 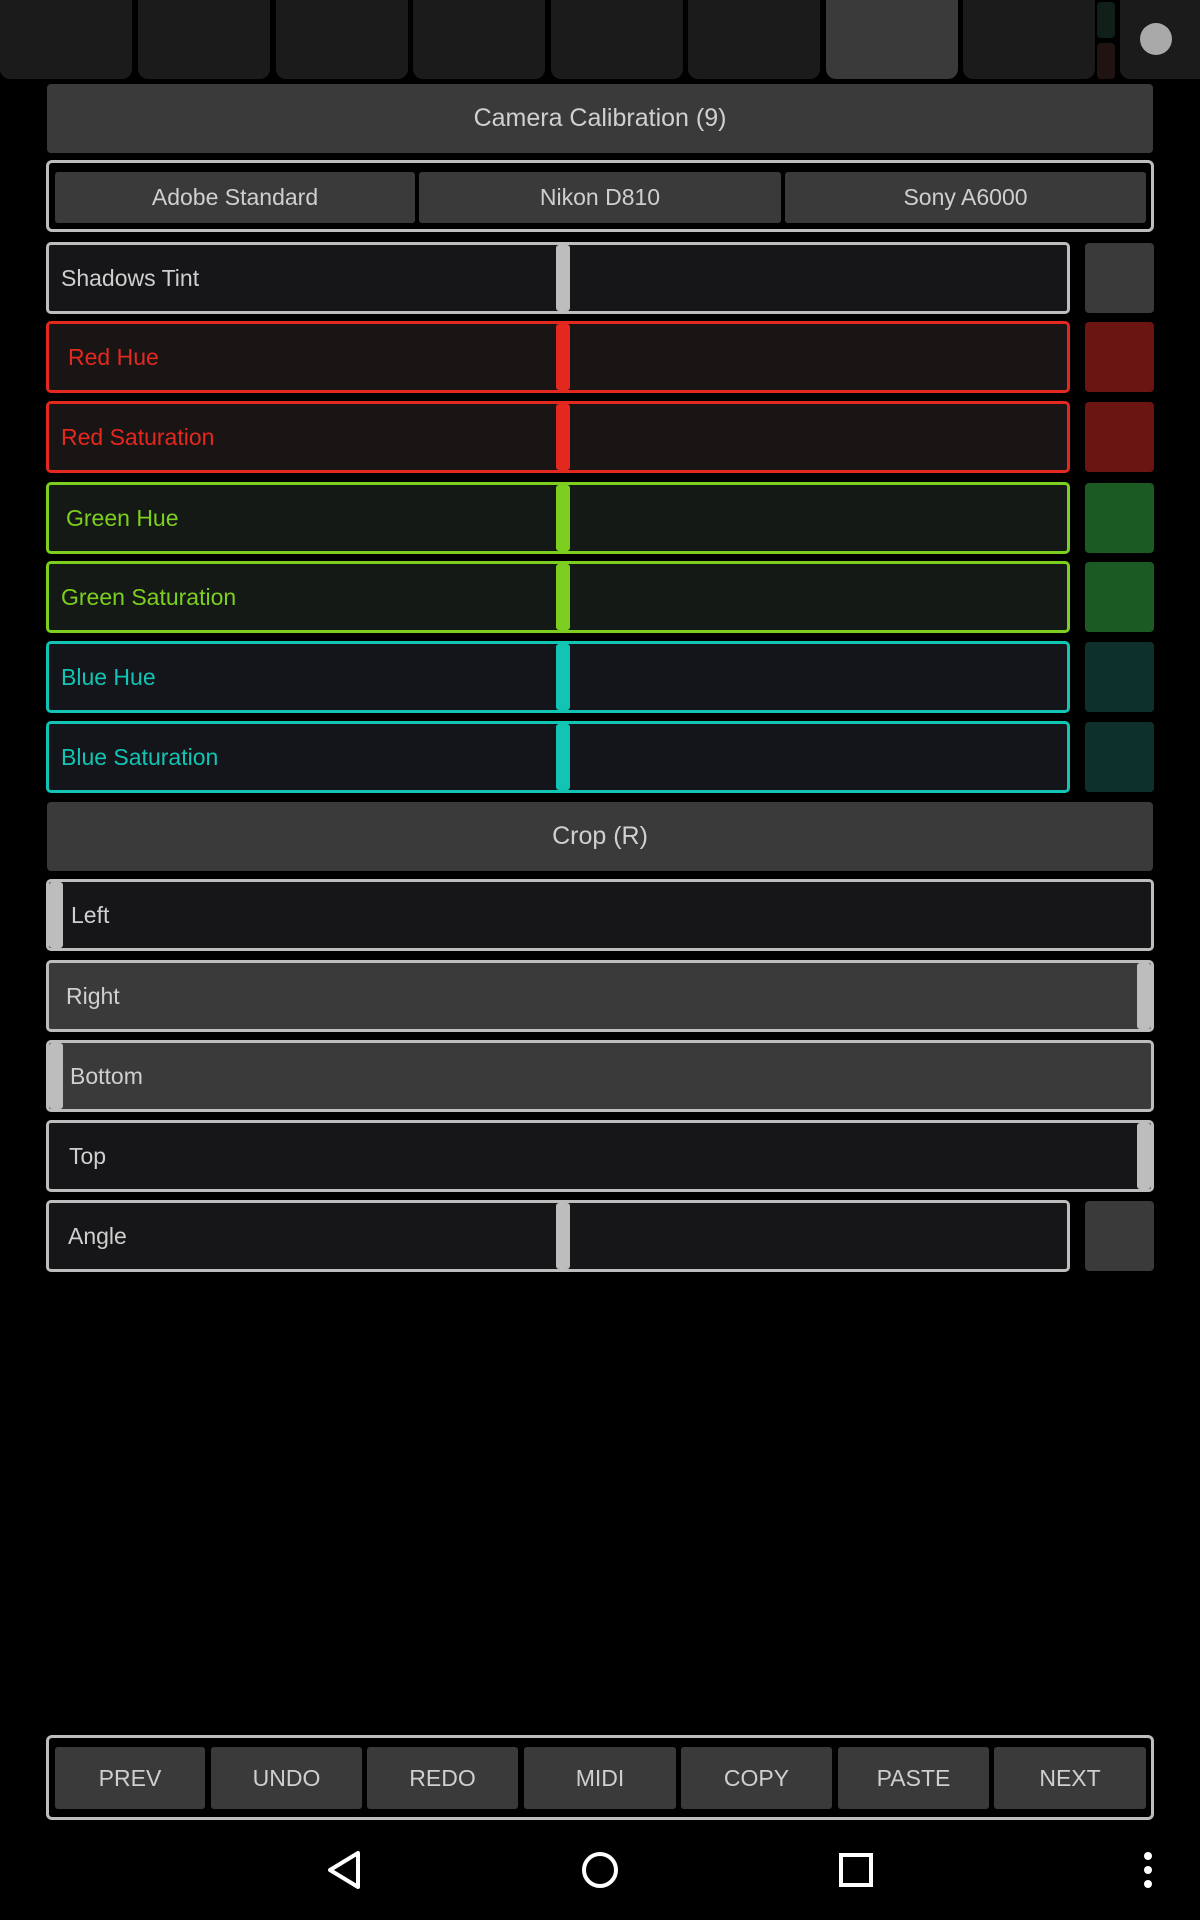 I want to click on angle-handle, so click(x=563, y=1236).